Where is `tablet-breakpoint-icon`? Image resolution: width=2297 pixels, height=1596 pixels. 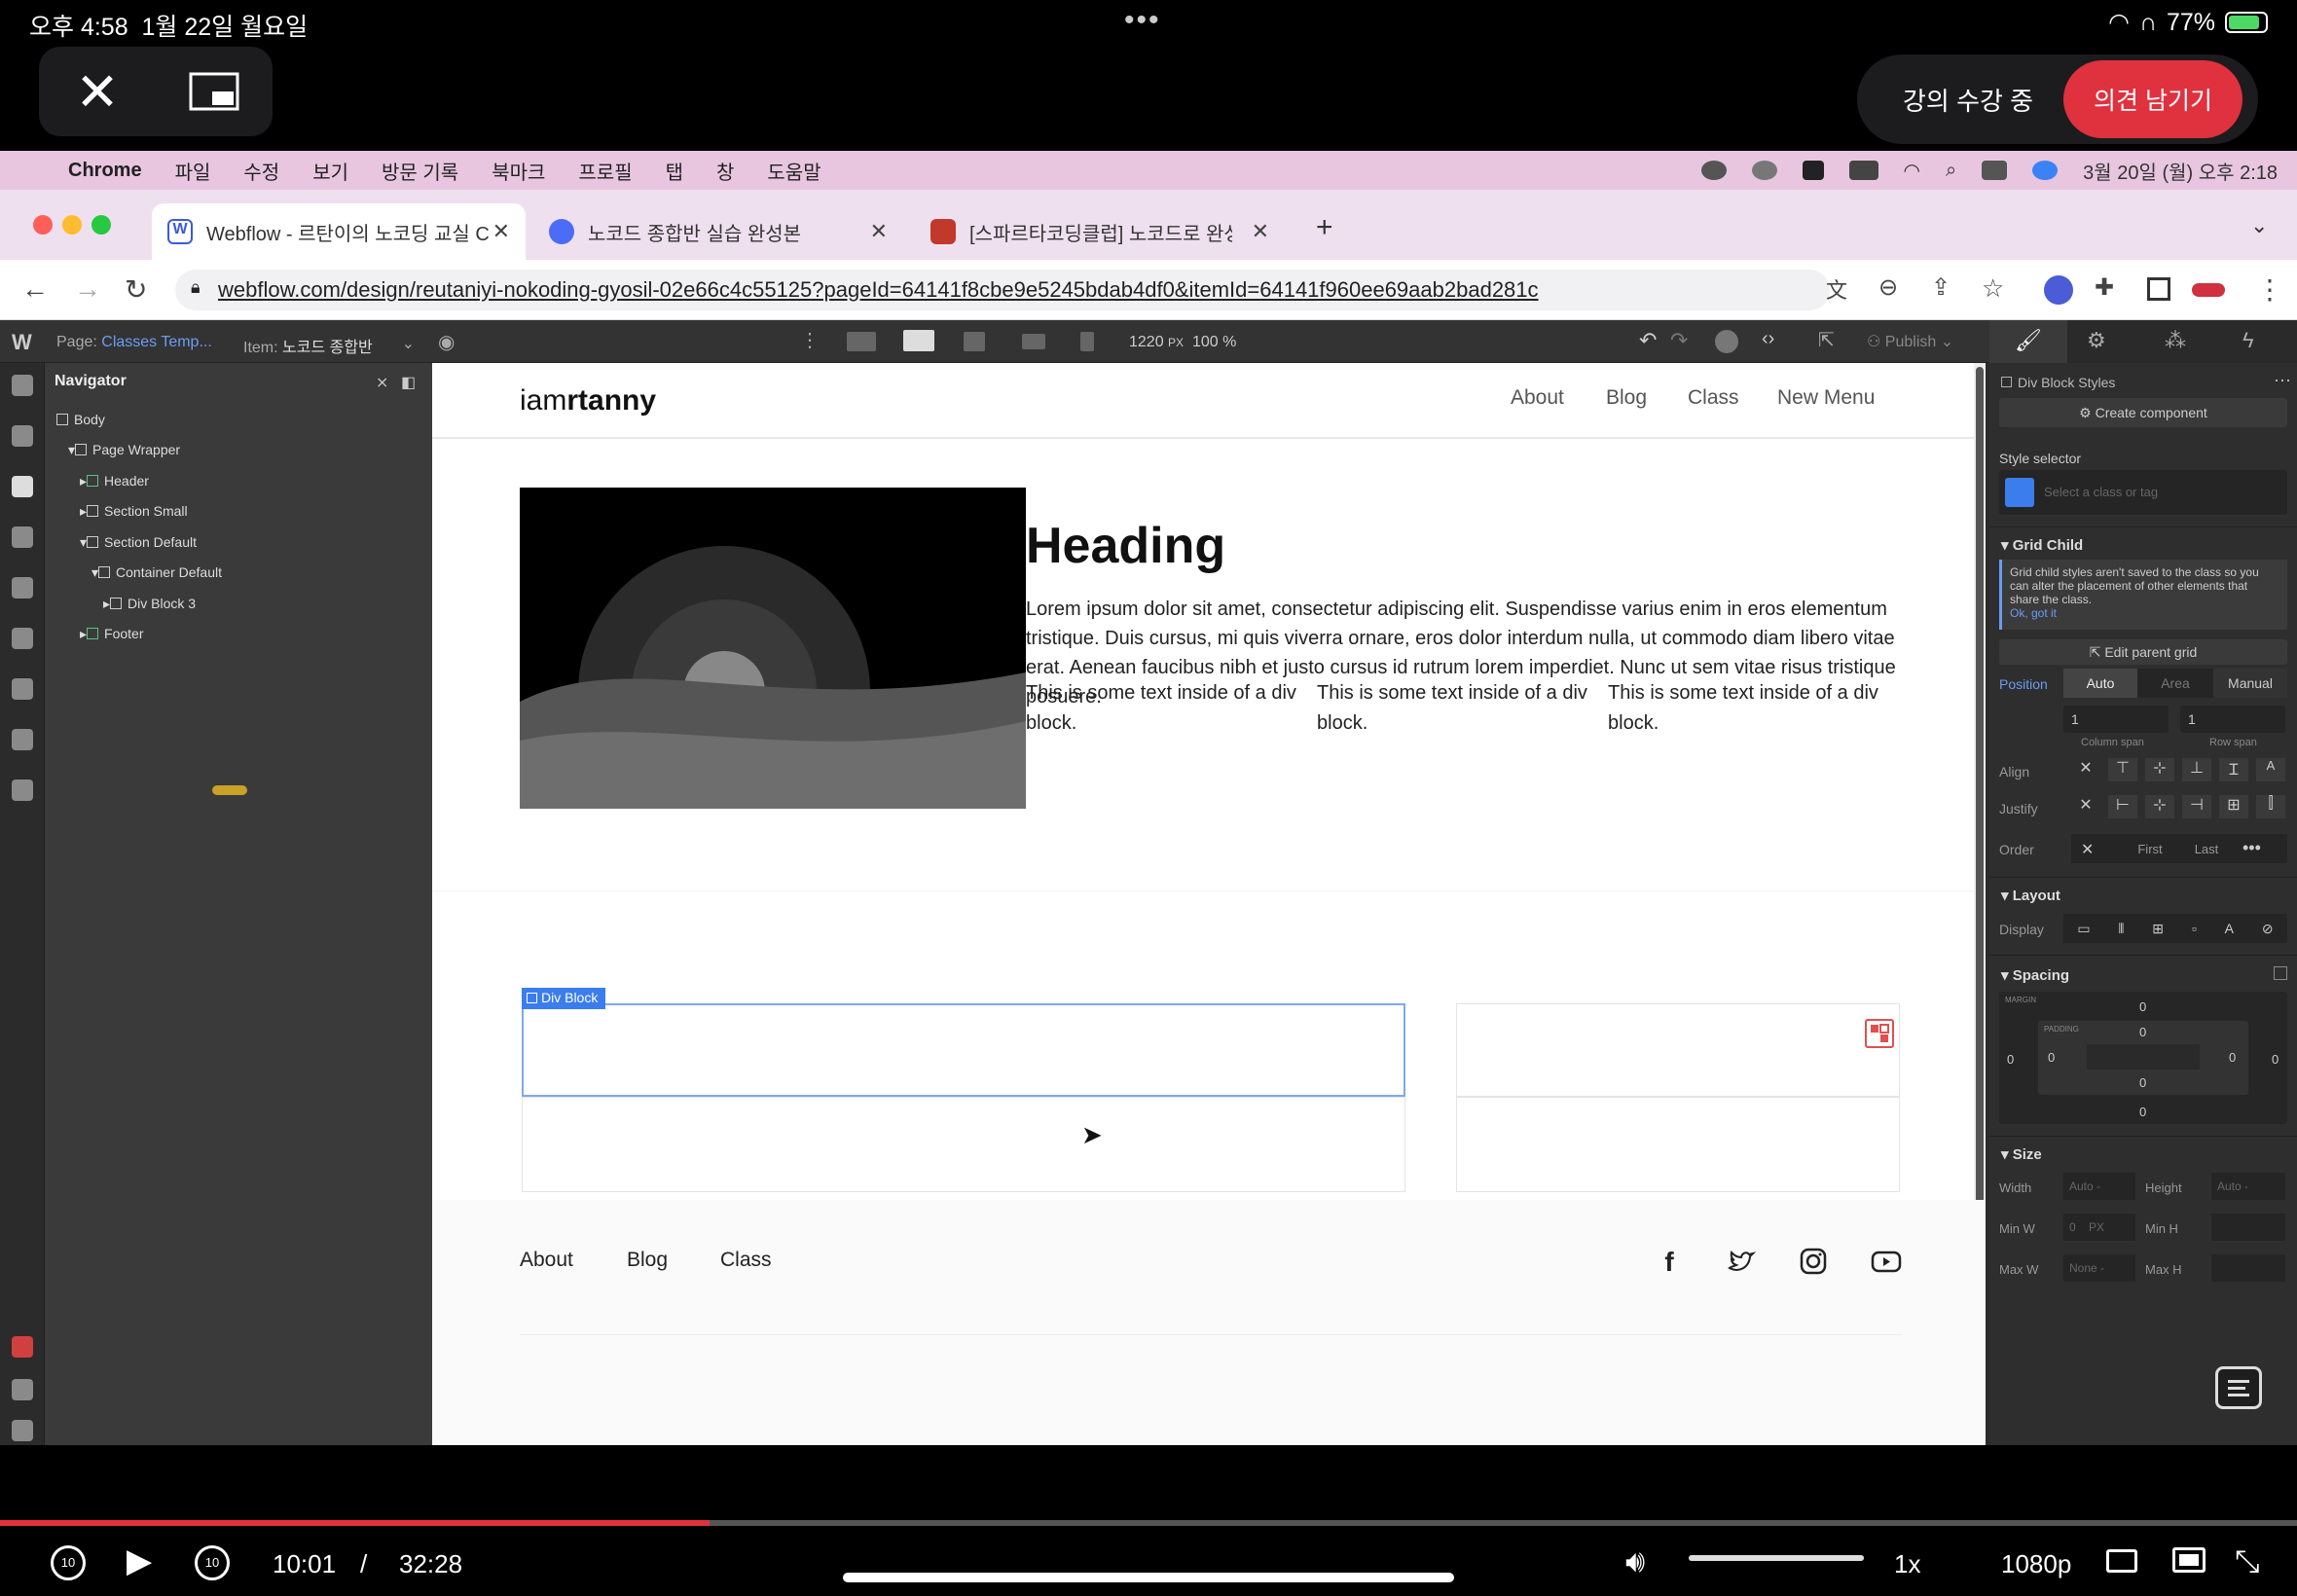 tablet-breakpoint-icon is located at coordinates (974, 342).